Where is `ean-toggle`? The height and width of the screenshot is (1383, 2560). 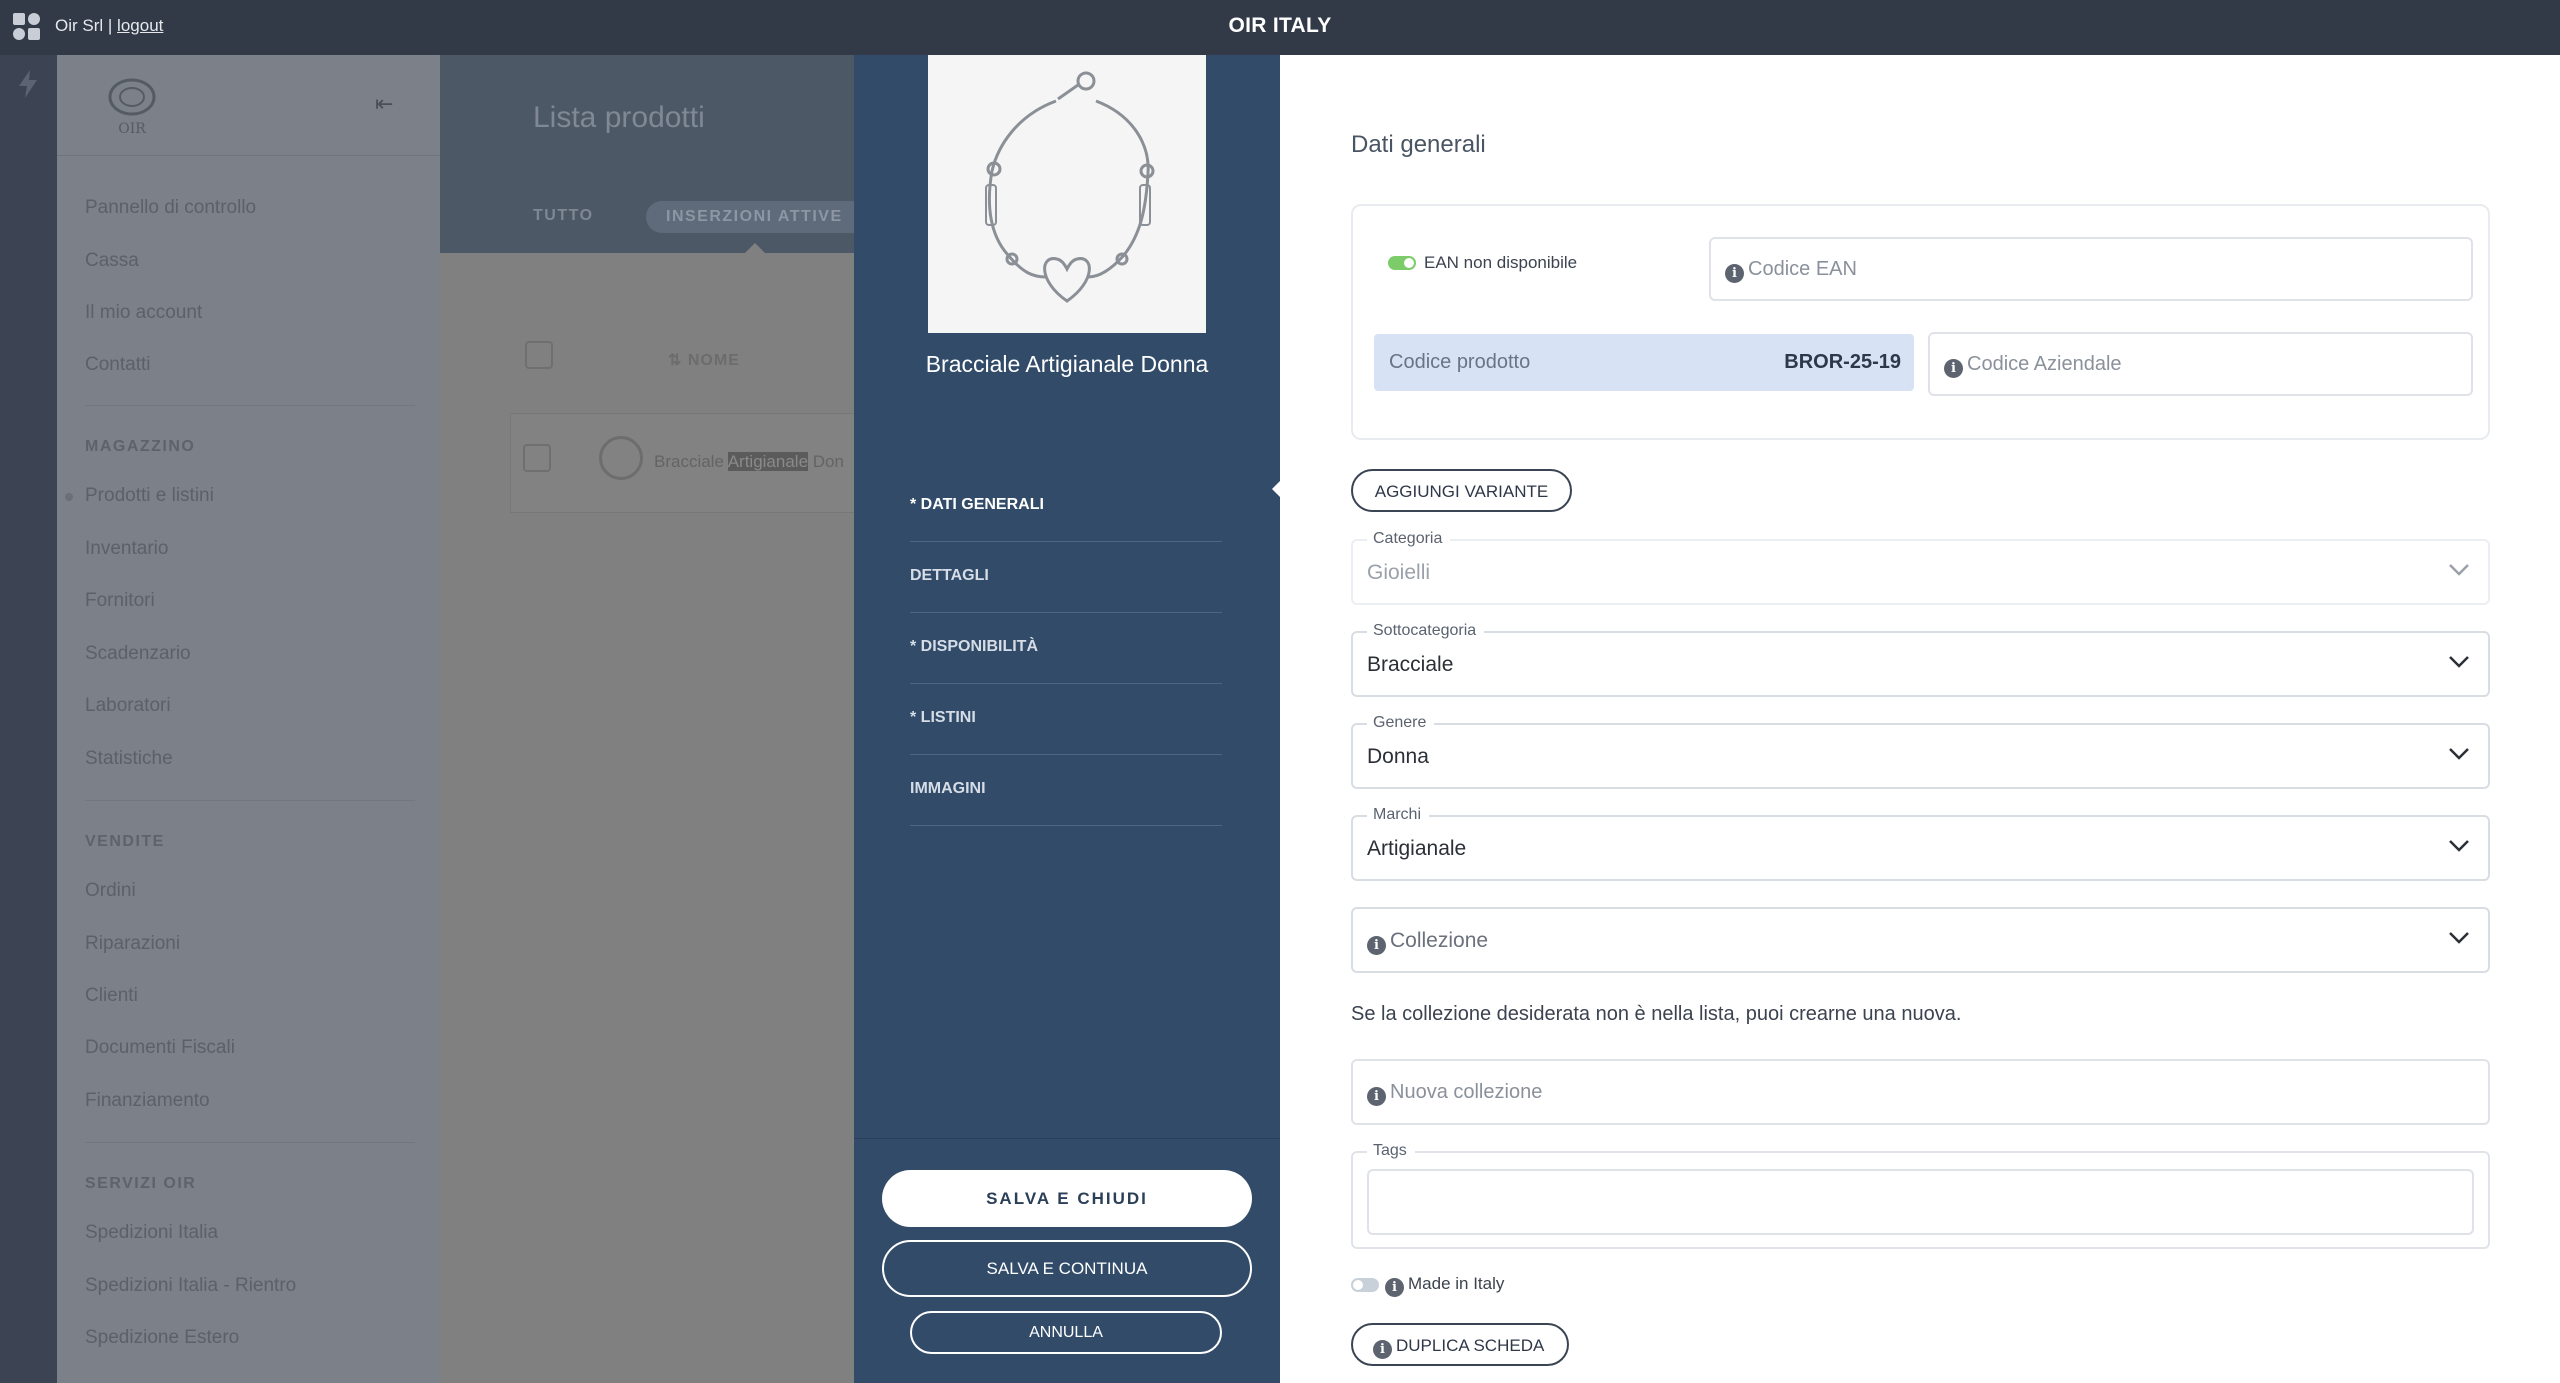
ean-toggle is located at coordinates (1402, 263).